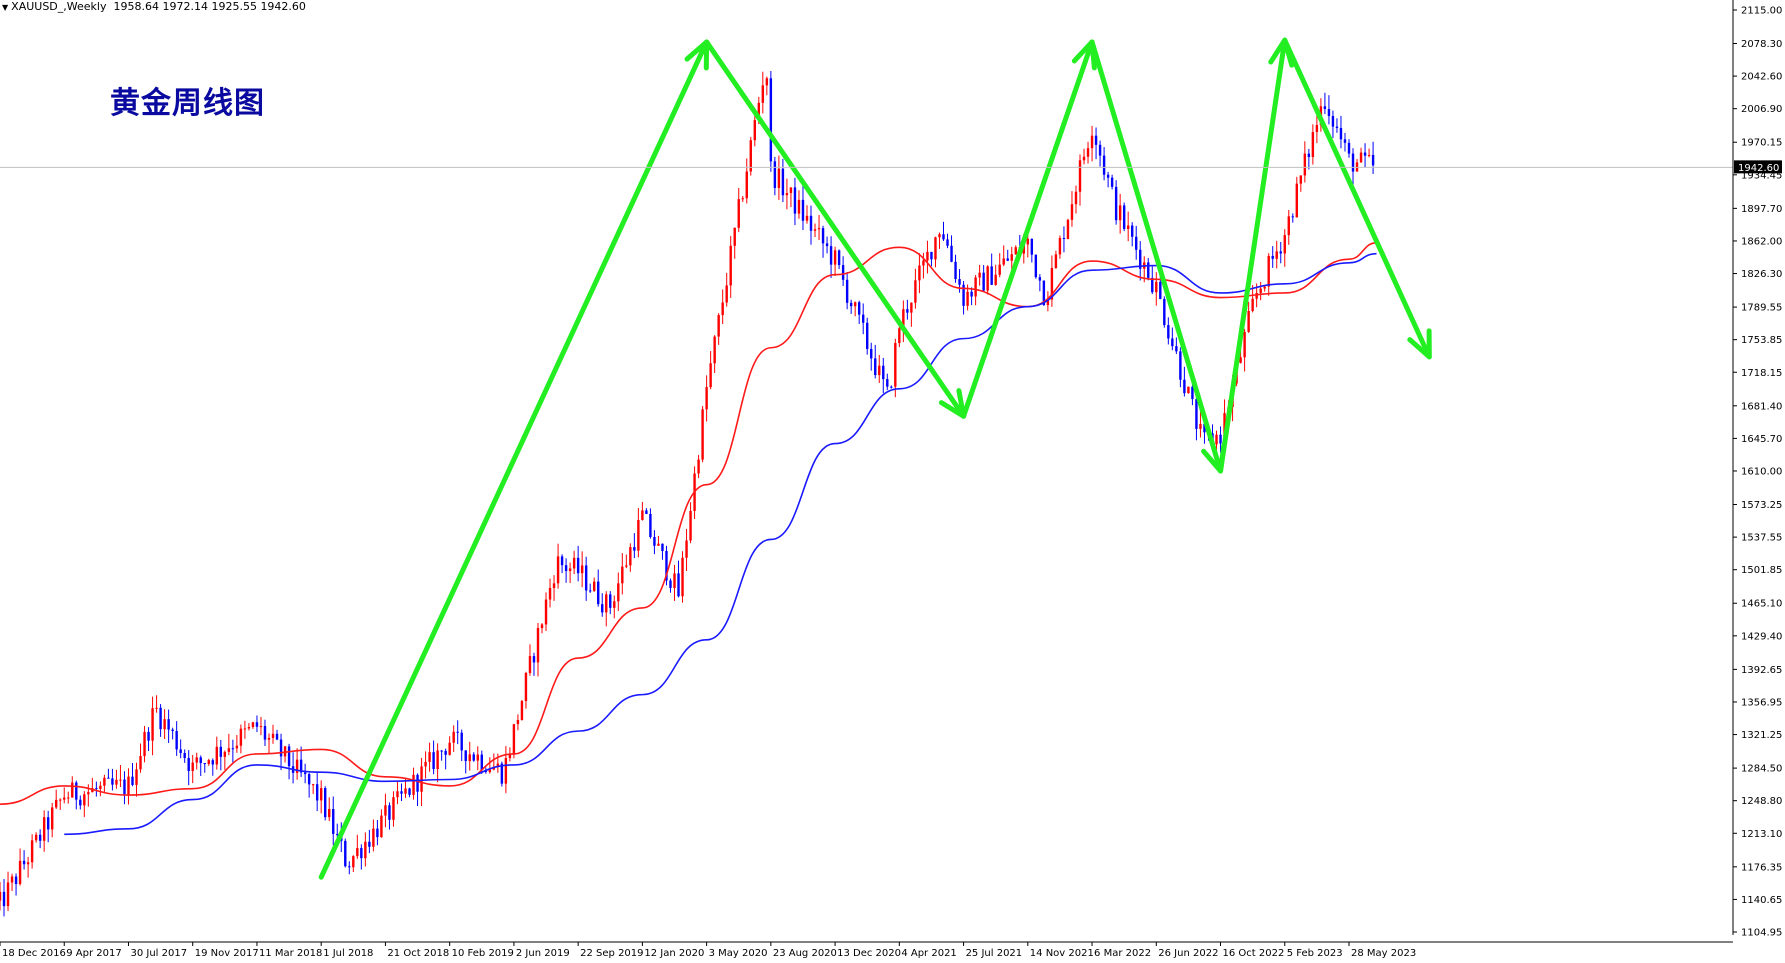  Describe the element at coordinates (1761, 44) in the screenshot. I see `y-tick-label: 2078.30` at that location.